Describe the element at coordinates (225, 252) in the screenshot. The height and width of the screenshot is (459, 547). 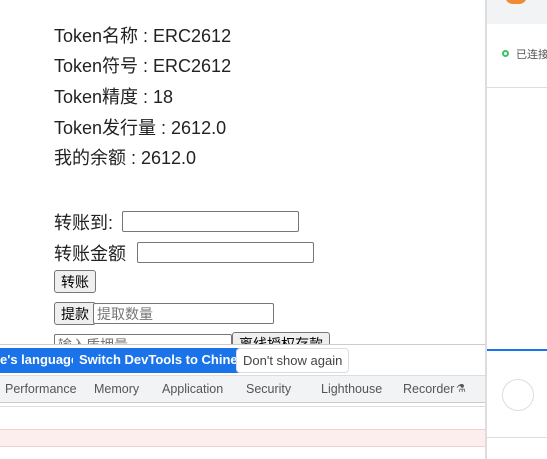
I see `transfer-amount-input` at that location.